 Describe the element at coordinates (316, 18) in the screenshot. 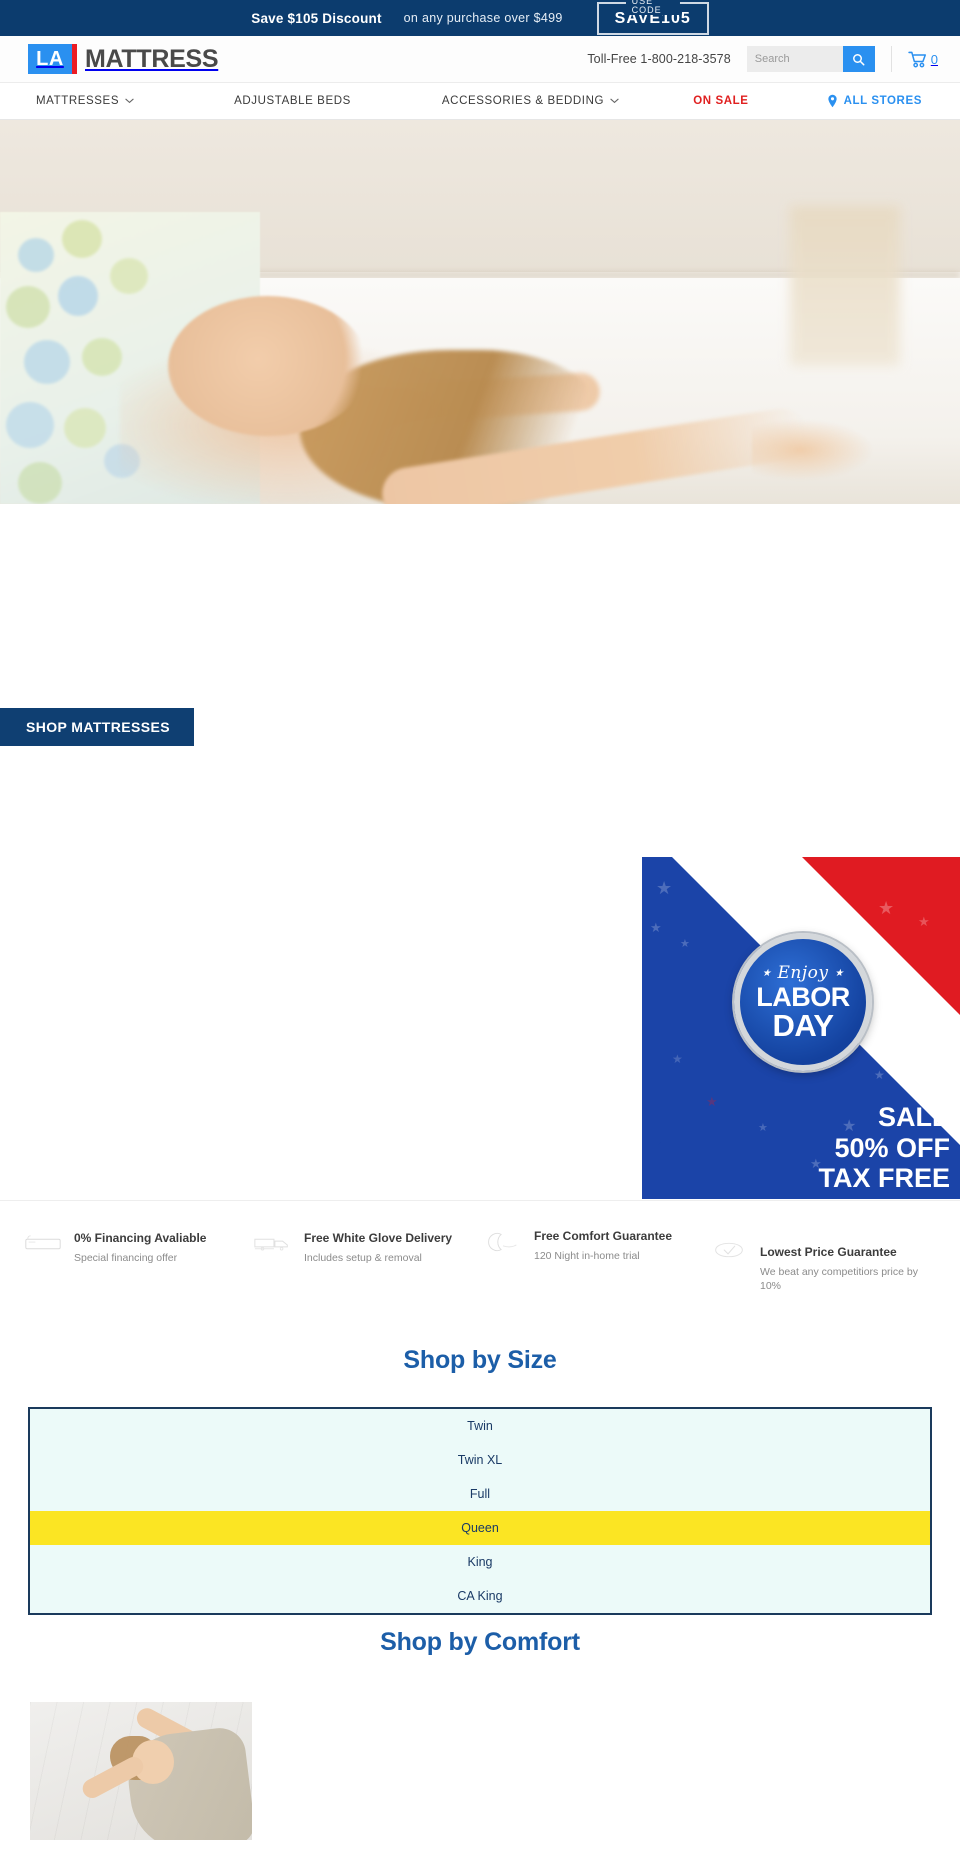

I see `promo-headline: Save $105 Discount` at that location.